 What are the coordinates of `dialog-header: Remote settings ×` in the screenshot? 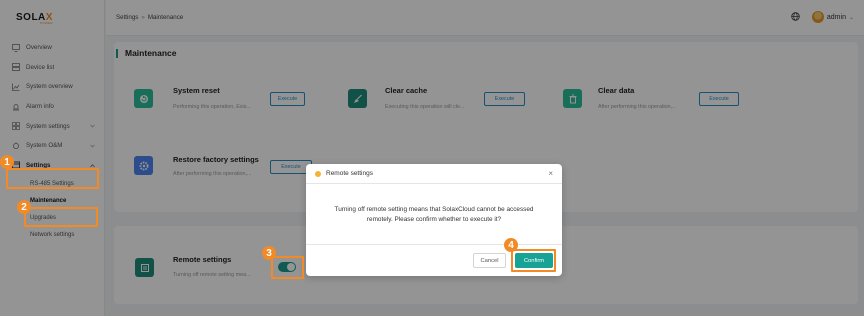 It's located at (434, 174).